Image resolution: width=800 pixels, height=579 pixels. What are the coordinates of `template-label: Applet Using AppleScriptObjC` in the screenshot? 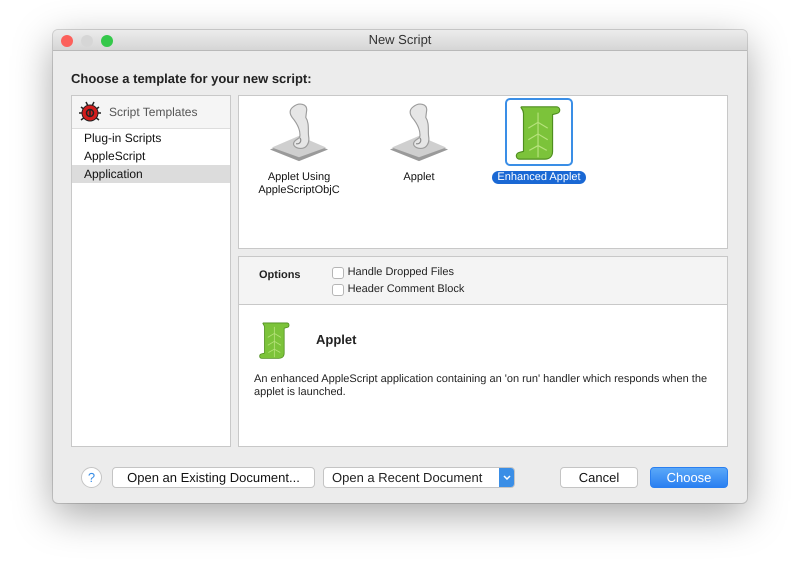 It's located at (299, 184).